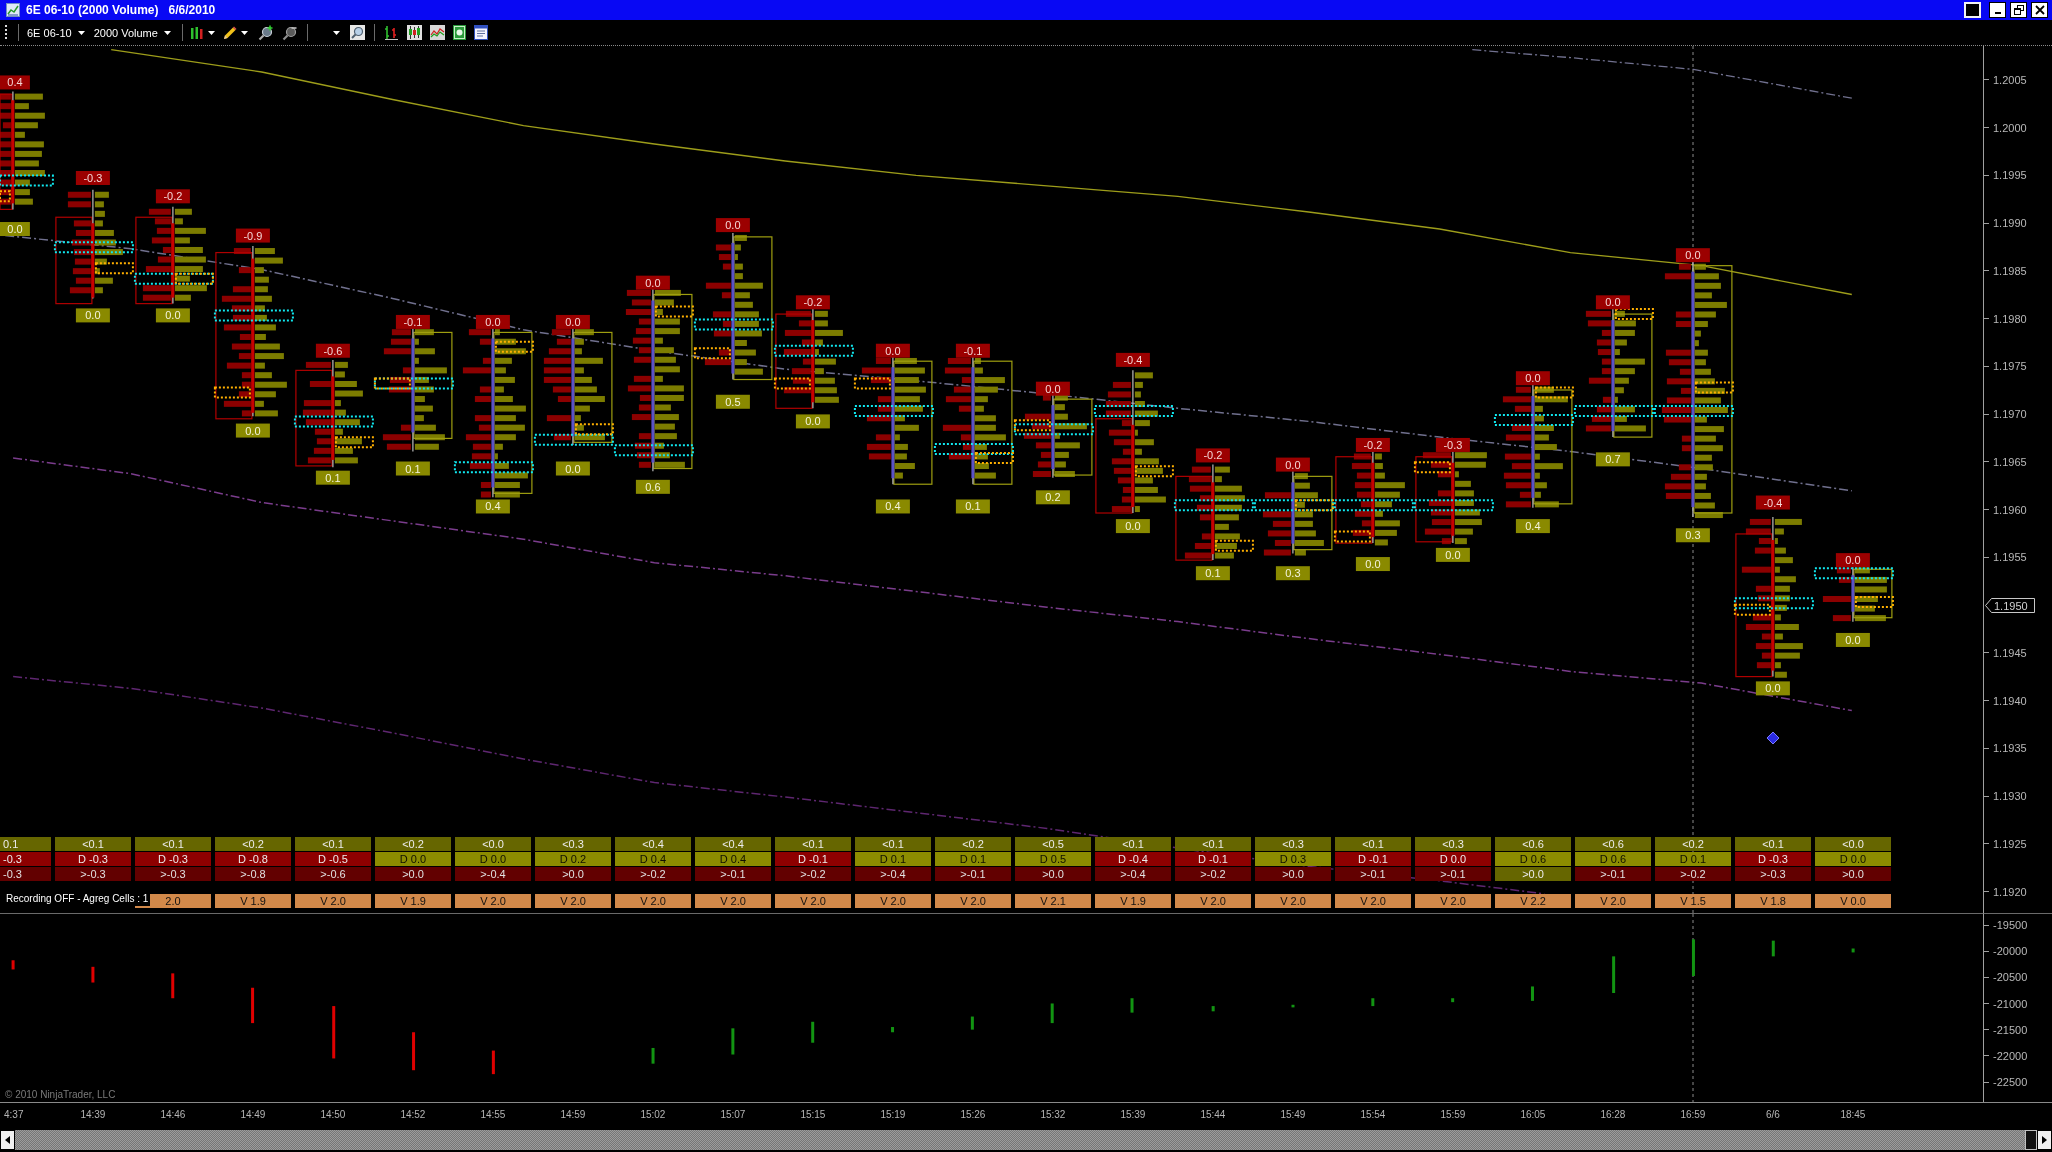  Describe the element at coordinates (253, 859) in the screenshot. I see `table-cell: D -0.8` at that location.